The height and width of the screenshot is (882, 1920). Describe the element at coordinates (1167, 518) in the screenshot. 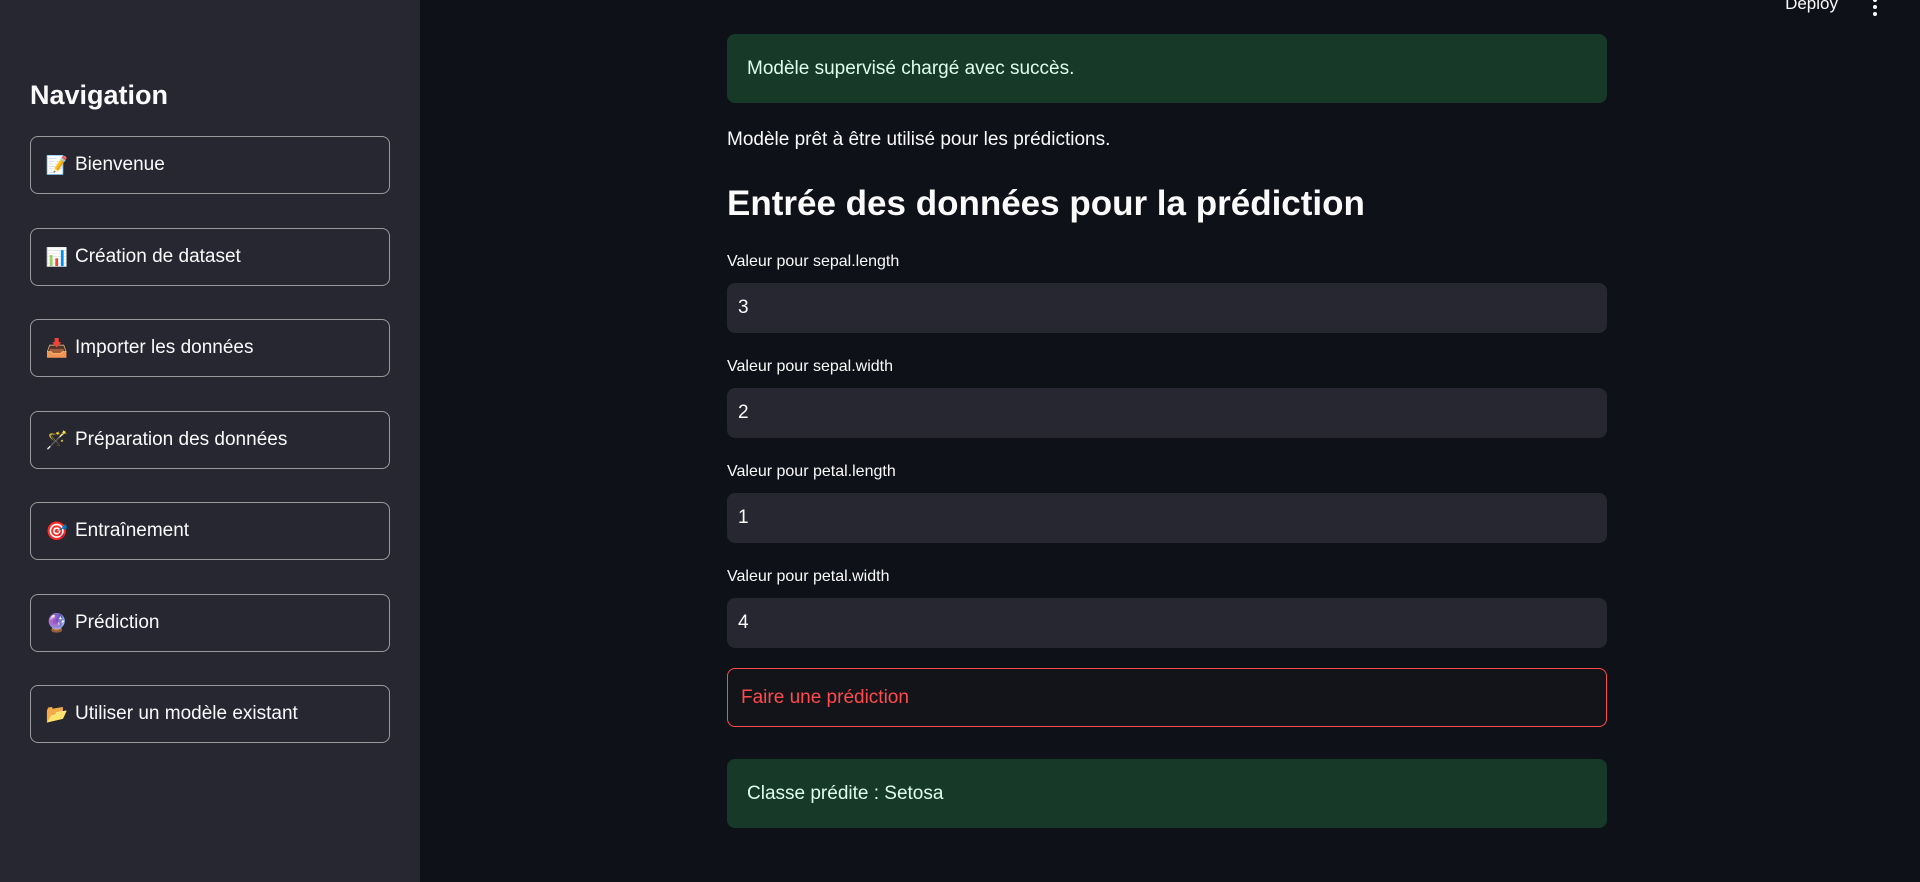

I see `petal-length-input` at that location.